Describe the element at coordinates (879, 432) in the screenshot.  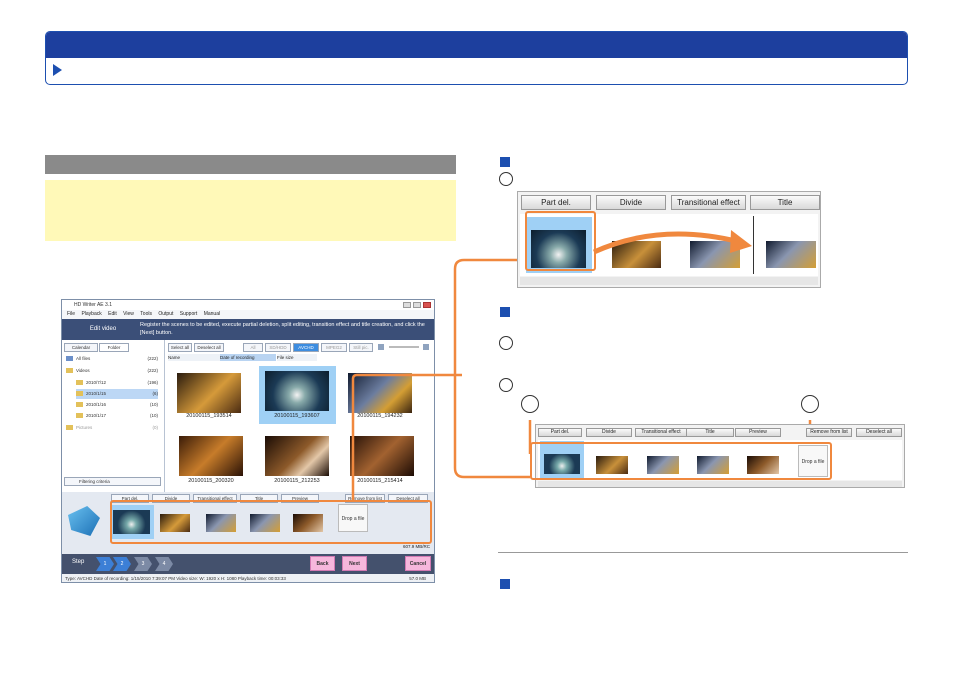
I see `deselect-all-button: Deselect all` at that location.